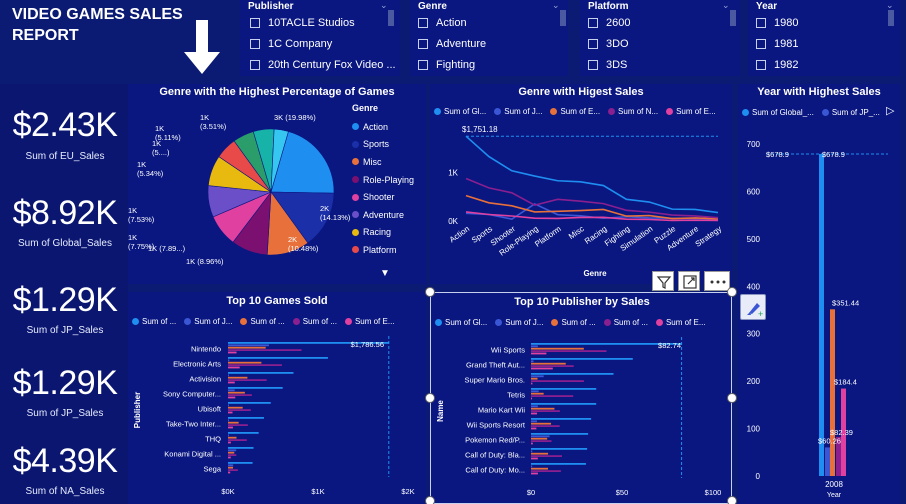 The image size is (906, 504). Describe the element at coordinates (689, 281) in the screenshot. I see `focus-mode-icon` at that location.